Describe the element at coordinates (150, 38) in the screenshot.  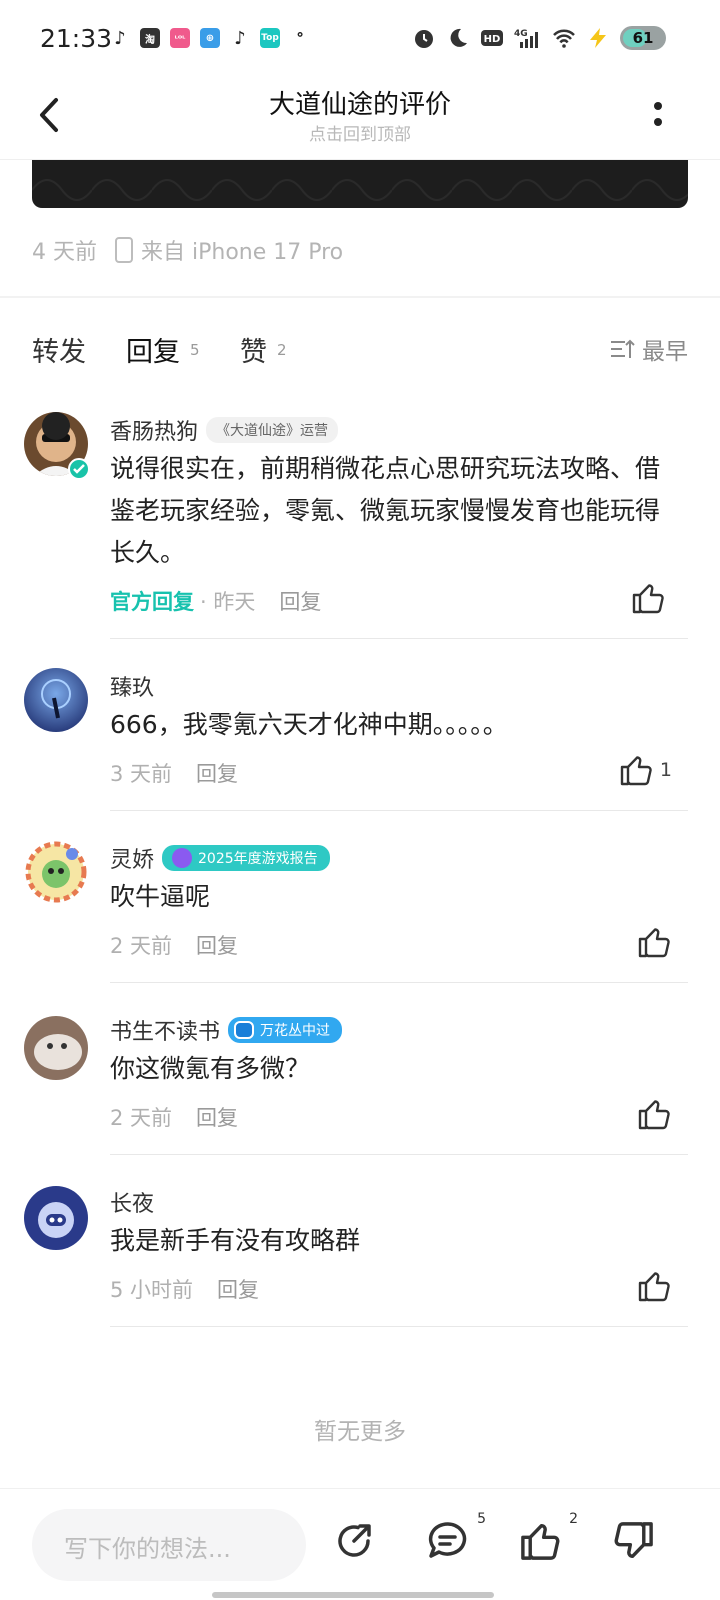
I see `taobao-icon: 淘` at that location.